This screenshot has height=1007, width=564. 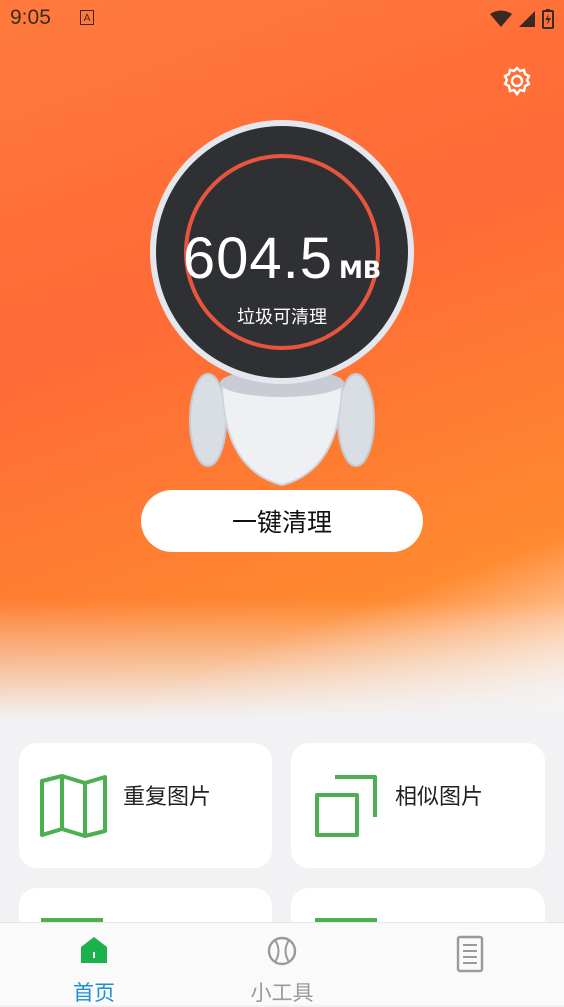 I want to click on tab-tools: 小工具, so click(x=282, y=964).